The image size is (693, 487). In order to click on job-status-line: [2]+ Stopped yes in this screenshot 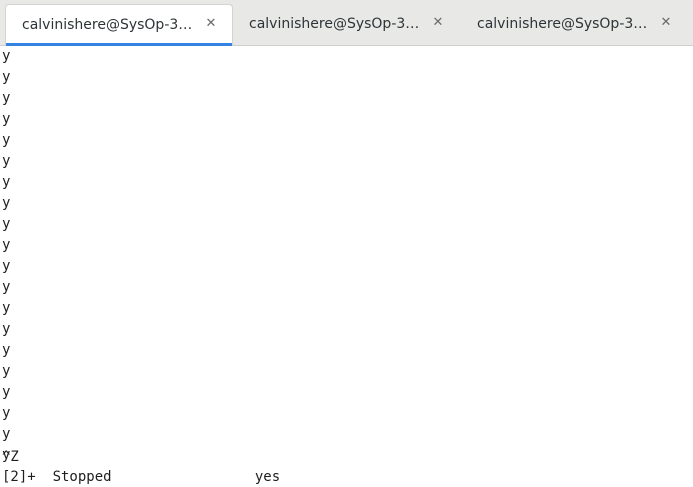, I will do `click(141, 477)`.